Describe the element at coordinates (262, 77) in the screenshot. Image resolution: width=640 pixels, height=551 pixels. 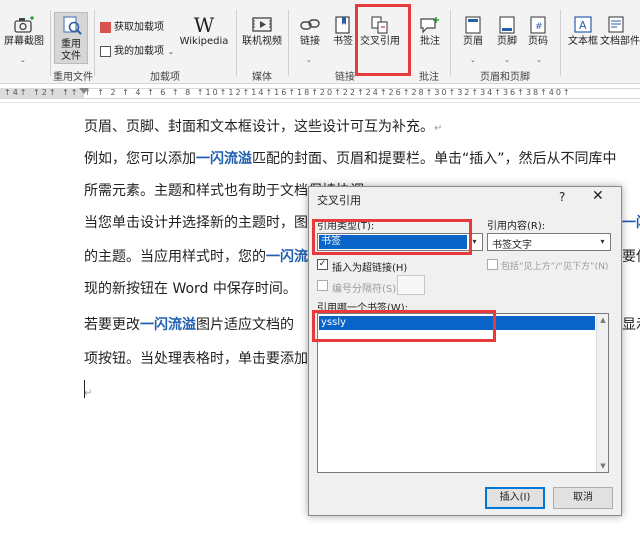
I see `media-group-label: 媒体` at that location.